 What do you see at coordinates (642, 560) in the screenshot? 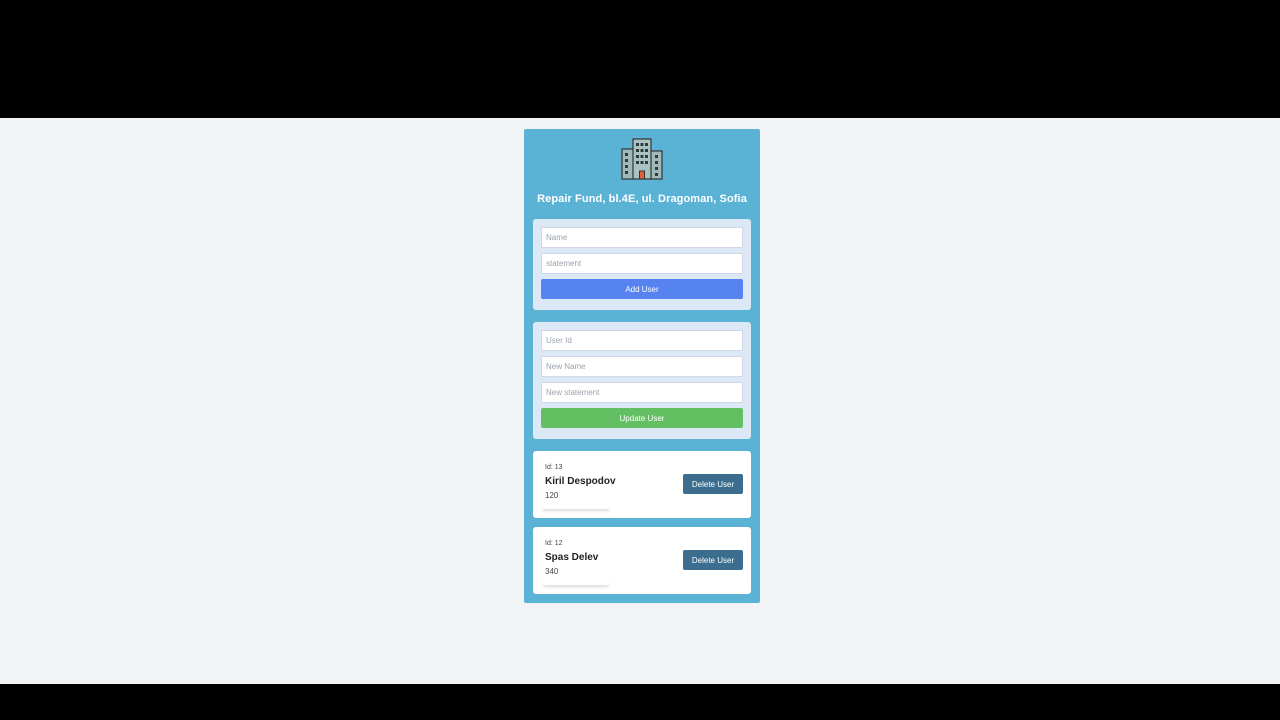
I see `user-card: Id: 12 Spas Delev 340 Delete User` at bounding box center [642, 560].